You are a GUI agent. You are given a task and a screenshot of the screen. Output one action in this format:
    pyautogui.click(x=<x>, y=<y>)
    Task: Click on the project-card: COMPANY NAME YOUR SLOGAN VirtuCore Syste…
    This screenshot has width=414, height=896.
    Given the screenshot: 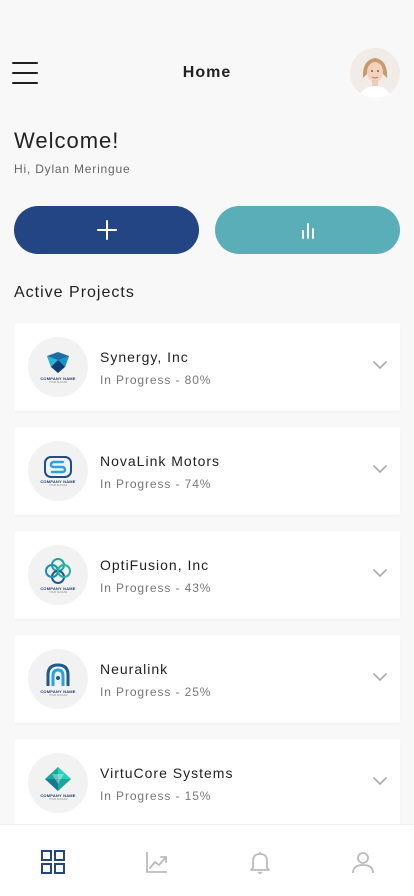 What is the action you would take?
    pyautogui.click(x=207, y=783)
    